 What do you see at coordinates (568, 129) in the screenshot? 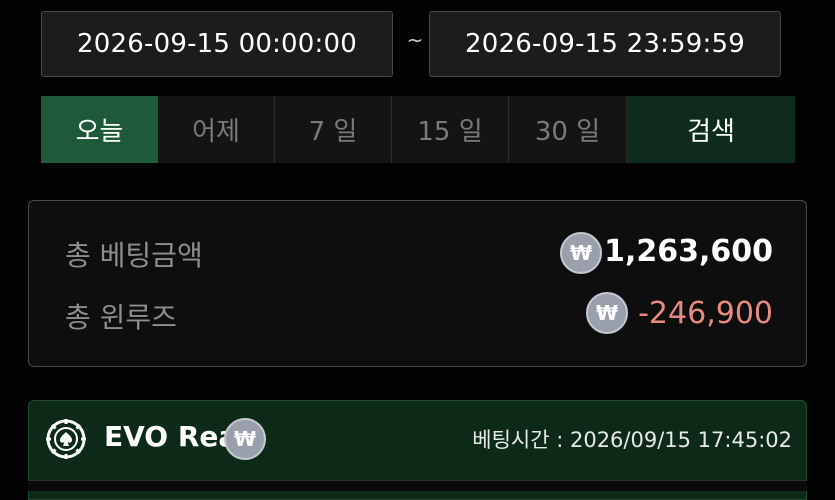
I see `filter-30days-button: 30 일` at bounding box center [568, 129].